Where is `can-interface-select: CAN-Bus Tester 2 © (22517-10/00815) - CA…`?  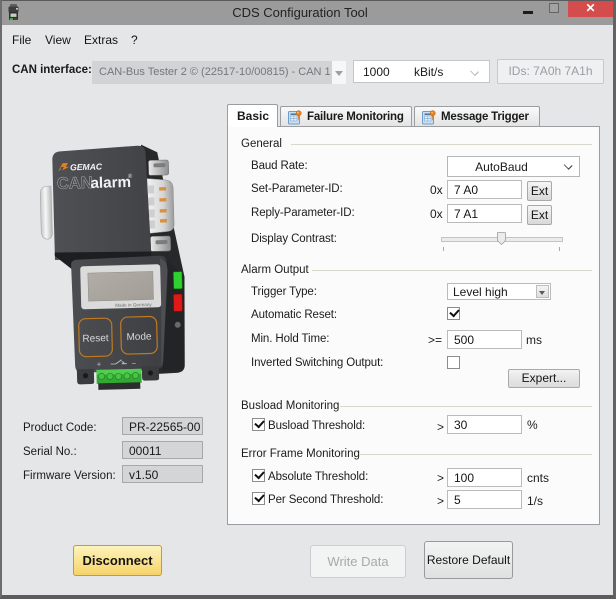
can-interface-select: CAN-Bus Tester 2 © (22517-10/00815) - CA… is located at coordinates (219, 72).